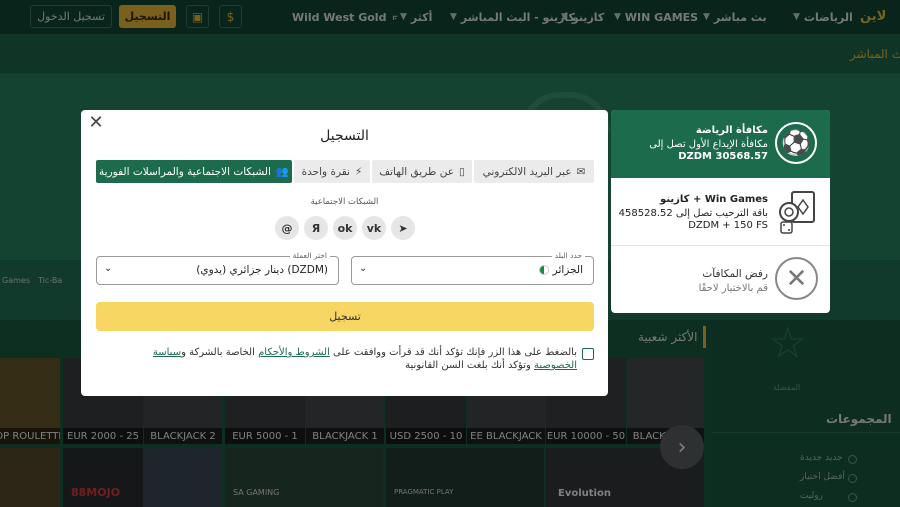 Image resolution: width=900 pixels, height=507 pixels. What do you see at coordinates (472, 268) in the screenshot?
I see `country-select: حدد البلد الجزائر ⌄` at bounding box center [472, 268].